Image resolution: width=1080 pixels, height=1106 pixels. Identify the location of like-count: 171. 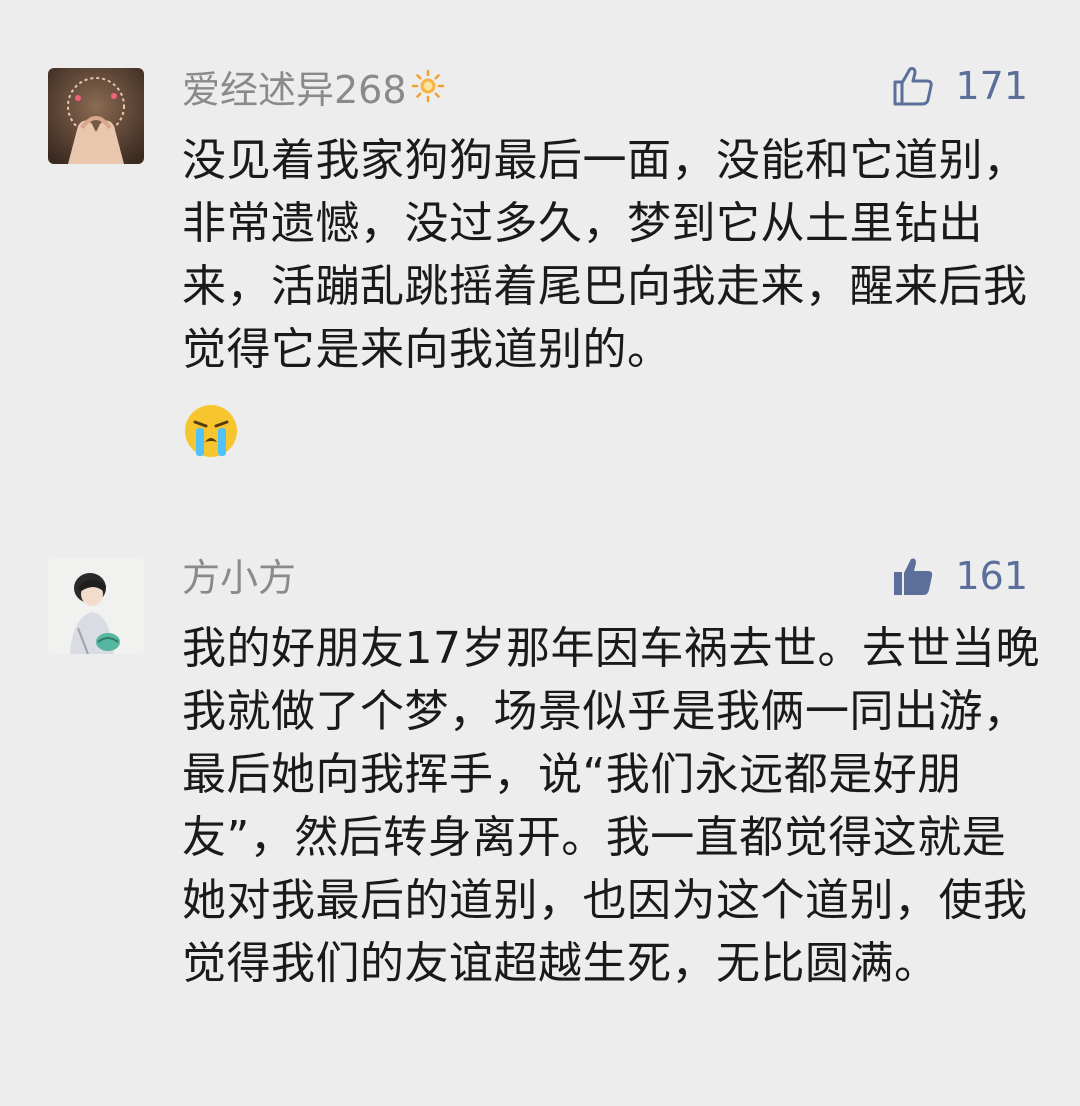
(991, 86).